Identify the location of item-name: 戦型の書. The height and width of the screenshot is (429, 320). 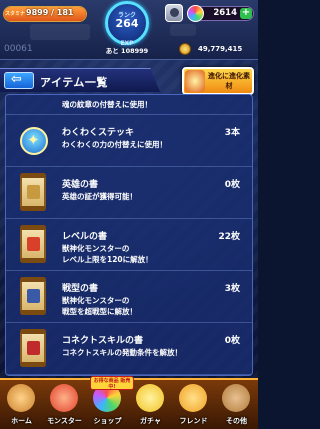
(80, 289).